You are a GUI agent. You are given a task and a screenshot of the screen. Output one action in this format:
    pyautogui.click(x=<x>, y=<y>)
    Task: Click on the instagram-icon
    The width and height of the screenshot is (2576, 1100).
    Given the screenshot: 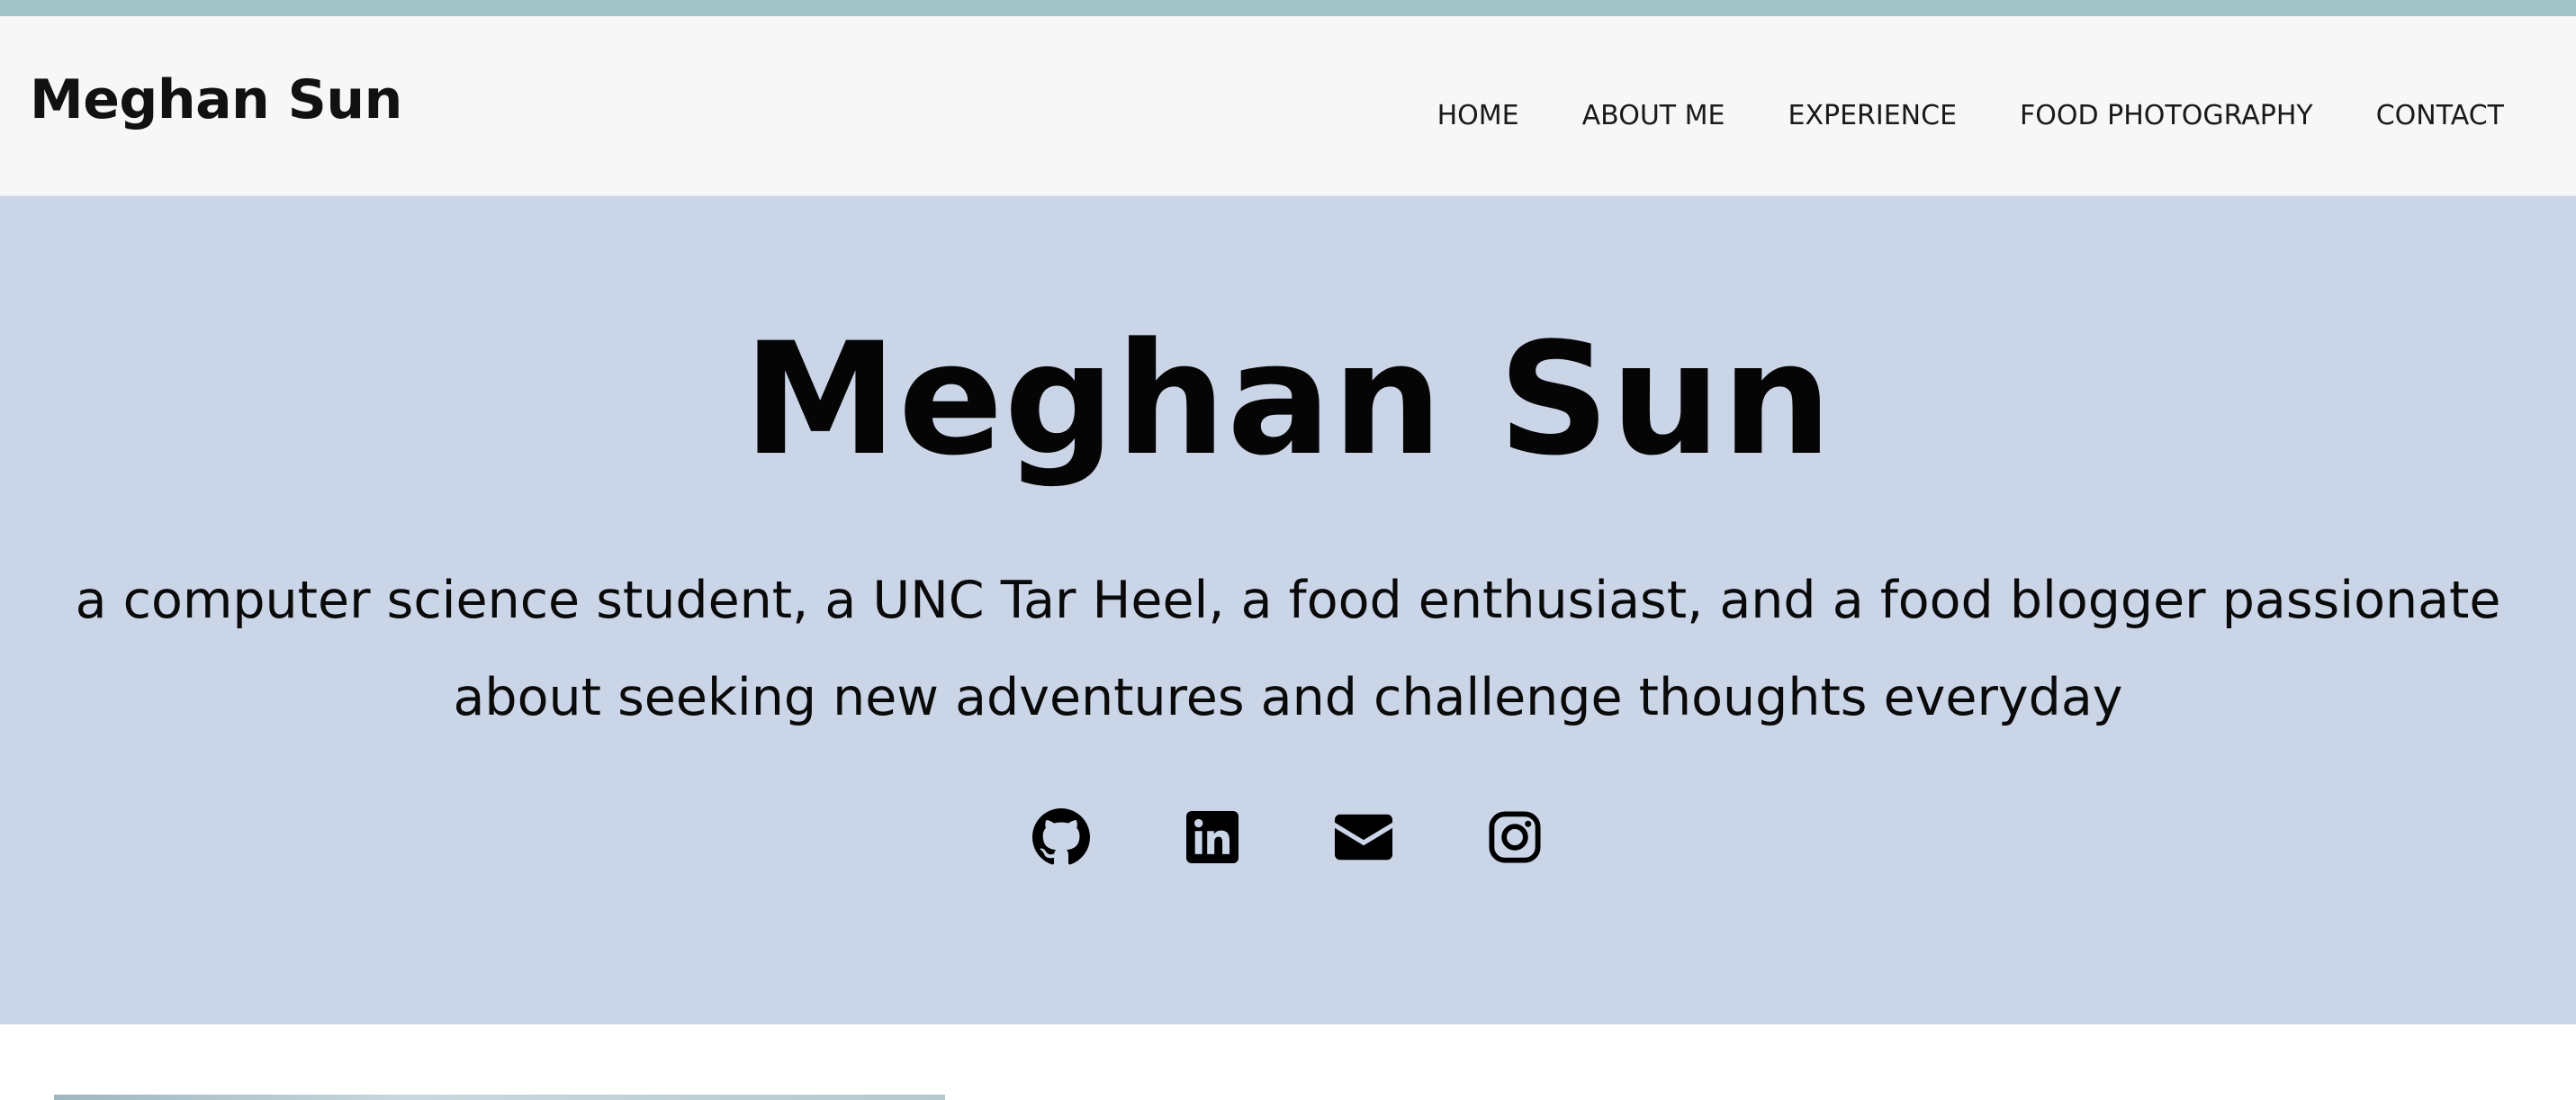 What is the action you would take?
    pyautogui.click(x=1515, y=837)
    